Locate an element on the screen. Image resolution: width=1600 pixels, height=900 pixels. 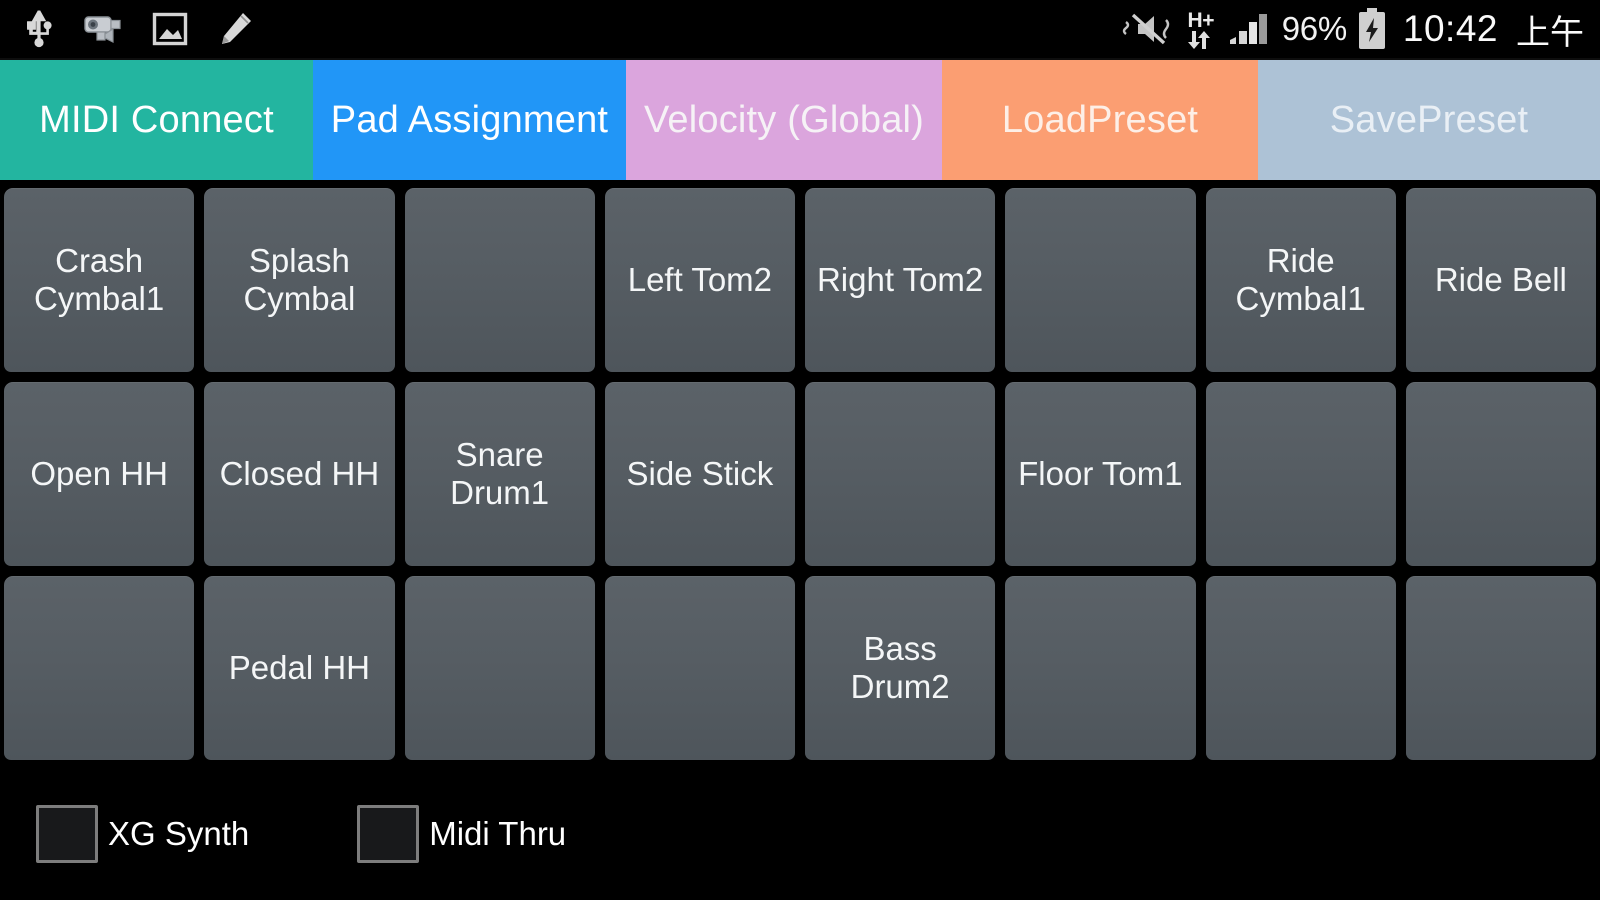
drum-pad: Closed HH is located at coordinates (299, 474).